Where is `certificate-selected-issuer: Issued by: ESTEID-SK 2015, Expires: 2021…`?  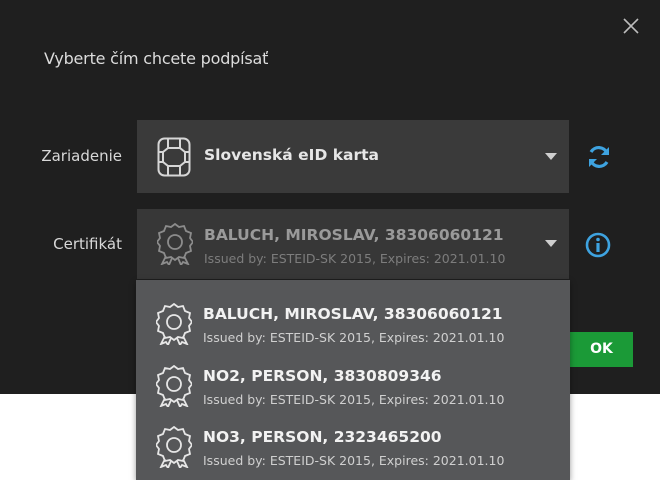 certificate-selected-issuer: Issued by: ESTEID-SK 2015, Expires: 2021… is located at coordinates (355, 258).